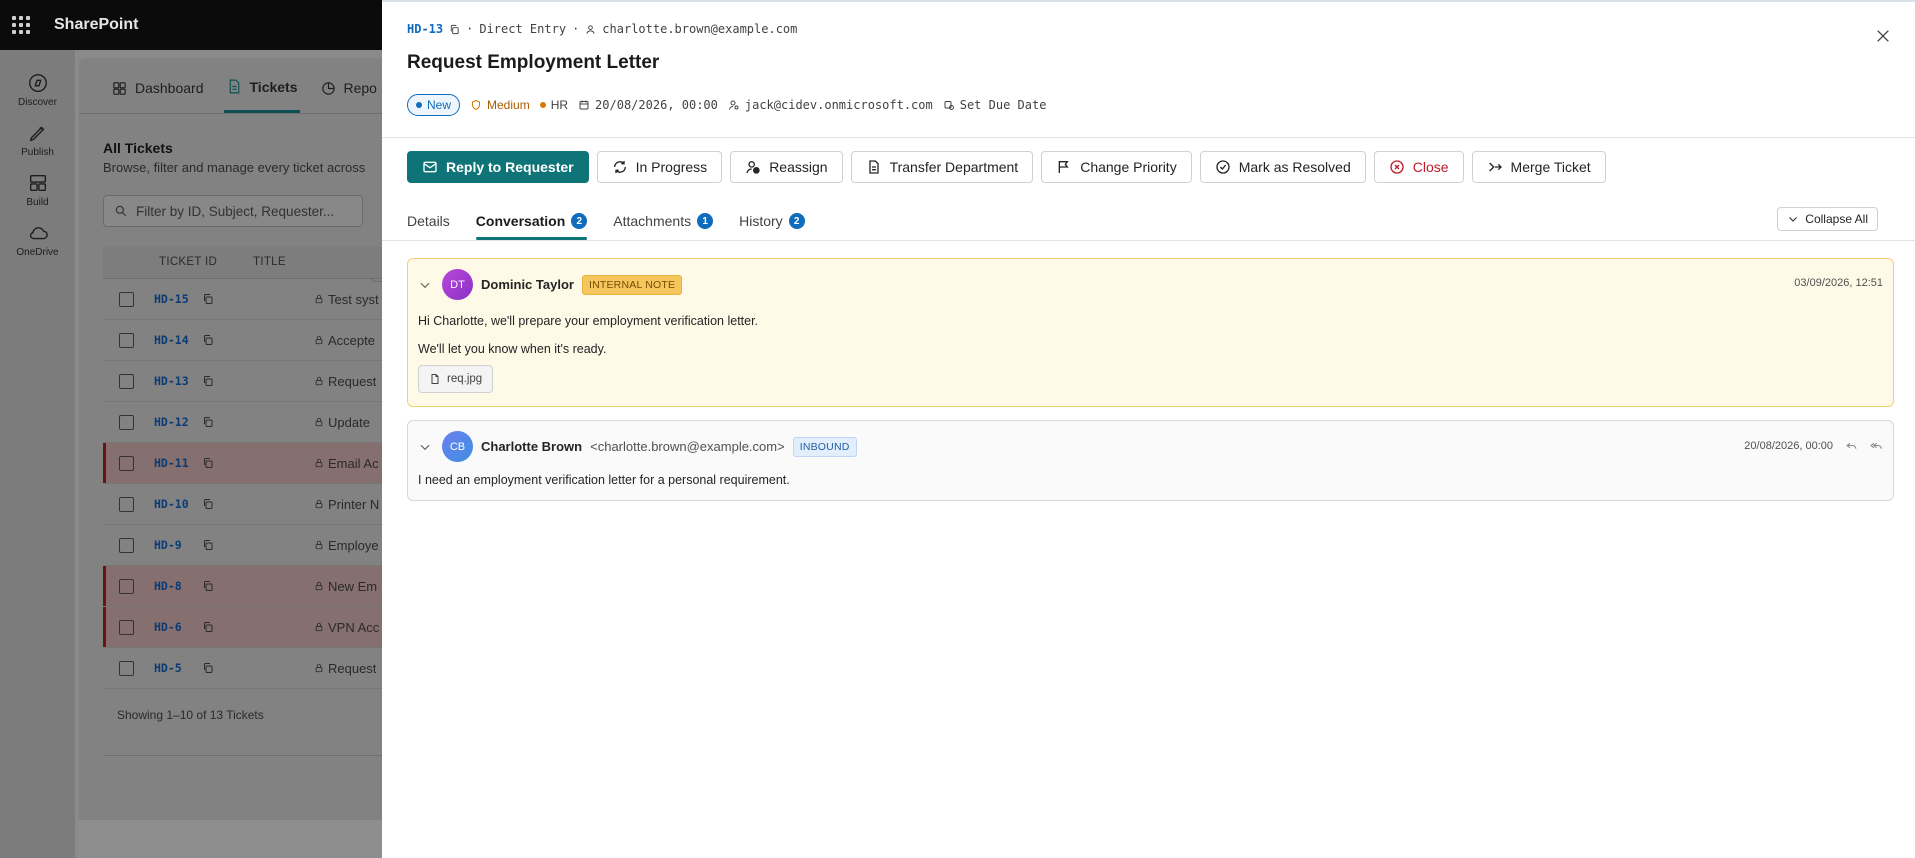 The width and height of the screenshot is (1915, 858). I want to click on tab-history: History 2, so click(772, 221).